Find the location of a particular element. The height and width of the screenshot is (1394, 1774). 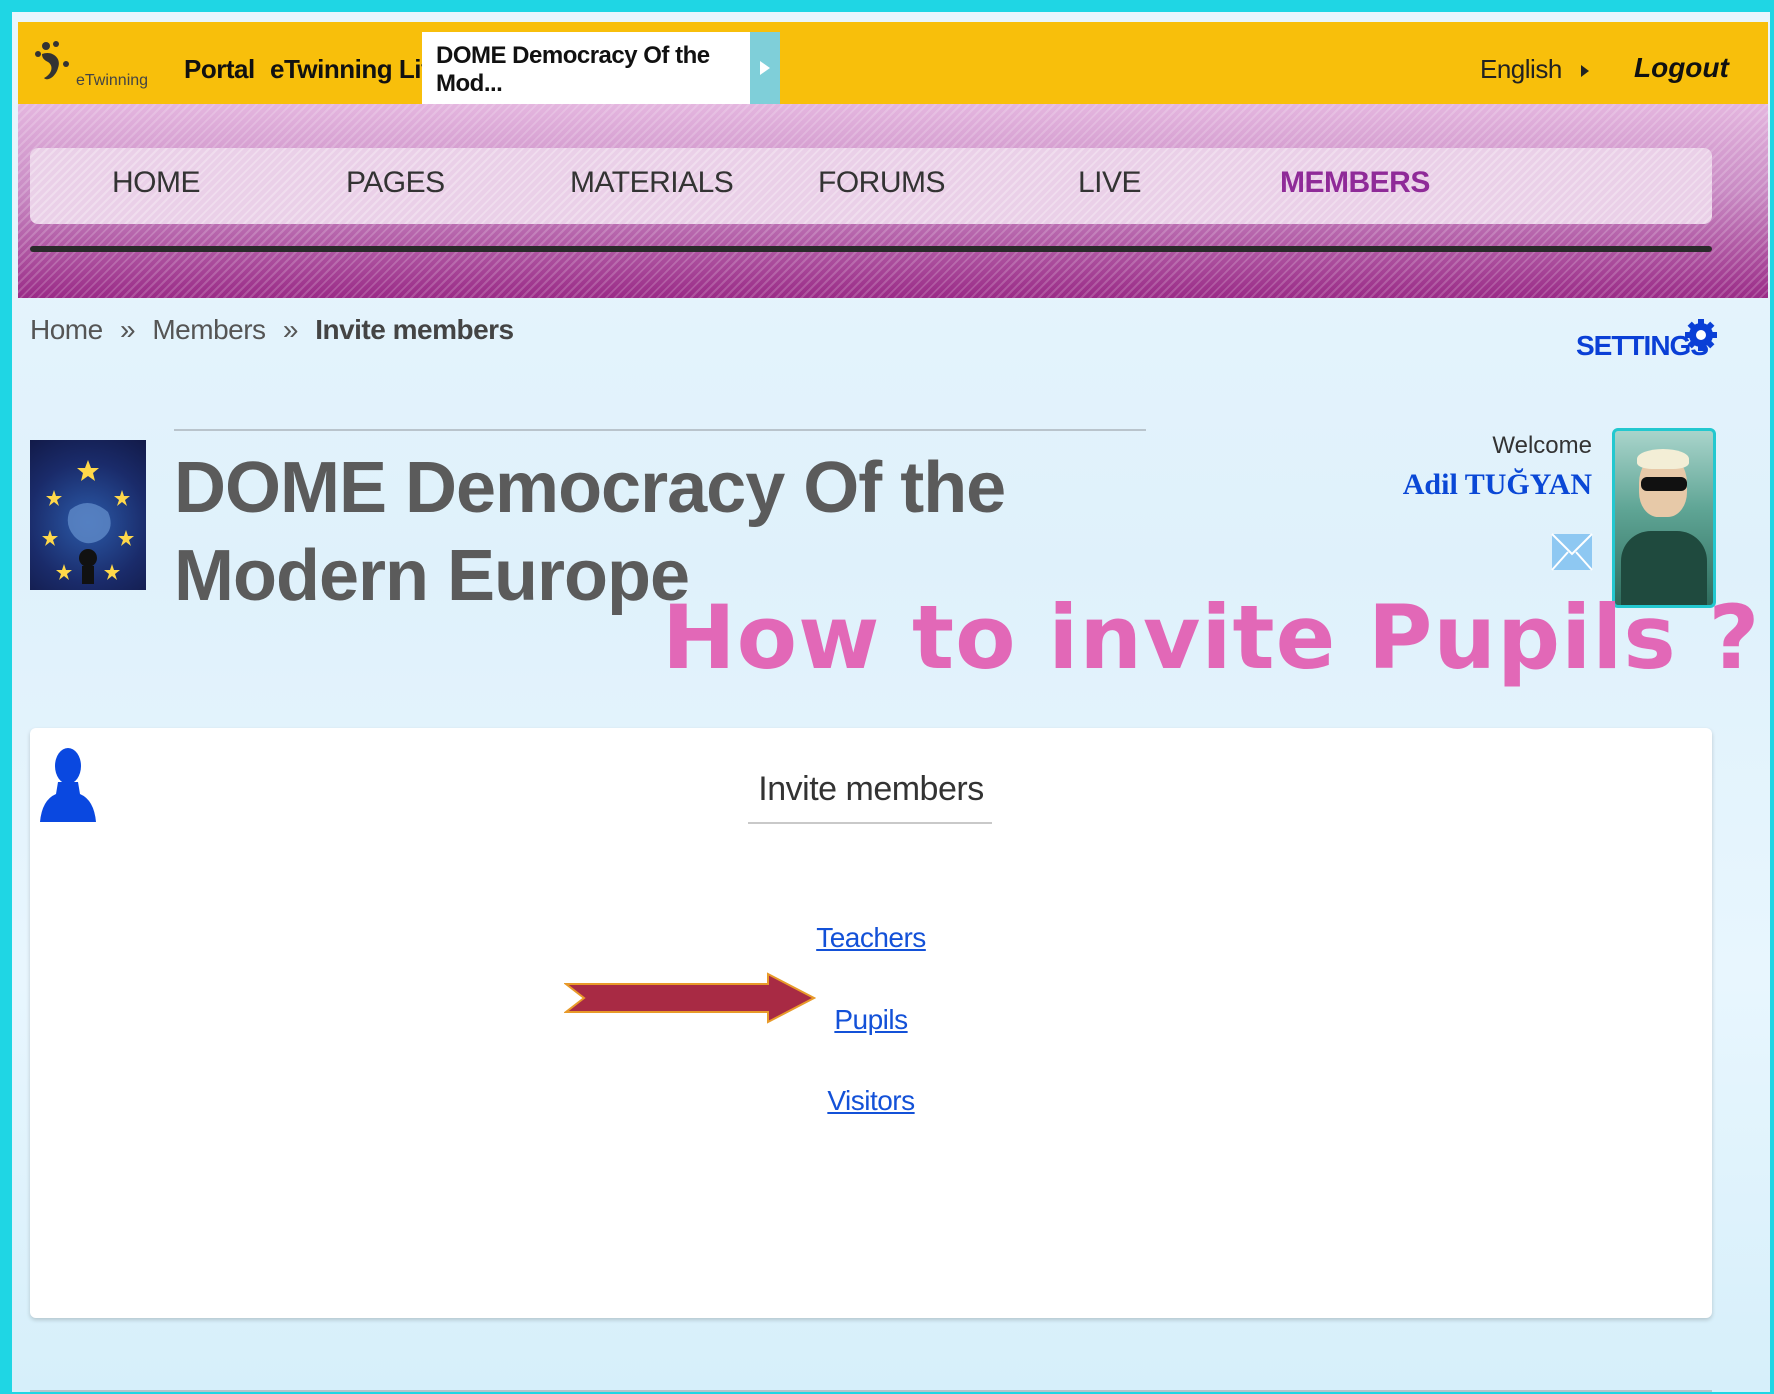

nav-forums: FORUMS is located at coordinates (882, 183).